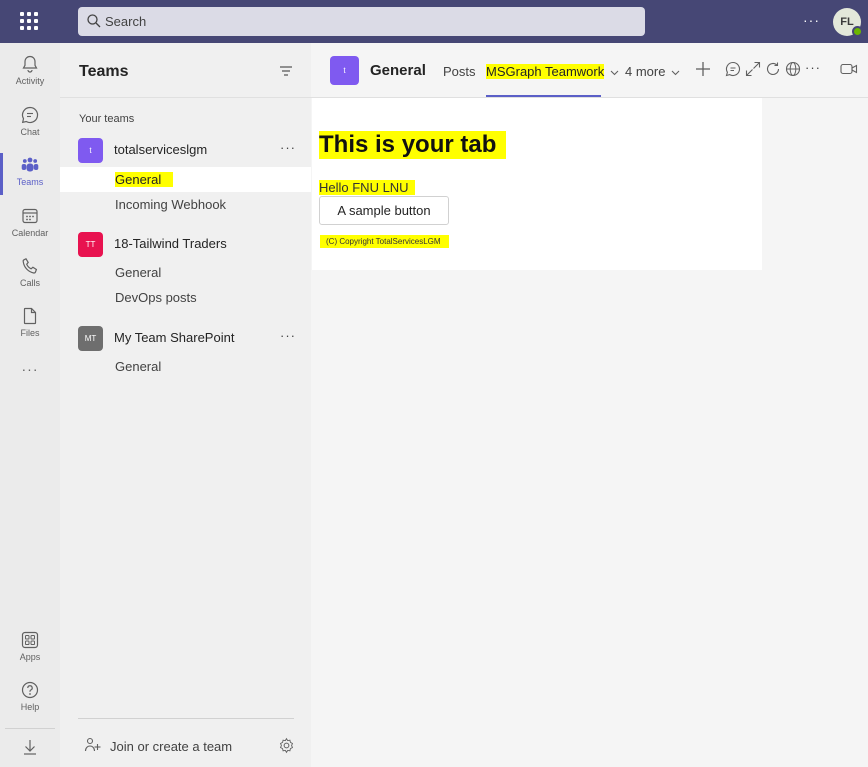 This screenshot has height=767, width=868. What do you see at coordinates (793, 69) in the screenshot?
I see `globe-icon` at bounding box center [793, 69].